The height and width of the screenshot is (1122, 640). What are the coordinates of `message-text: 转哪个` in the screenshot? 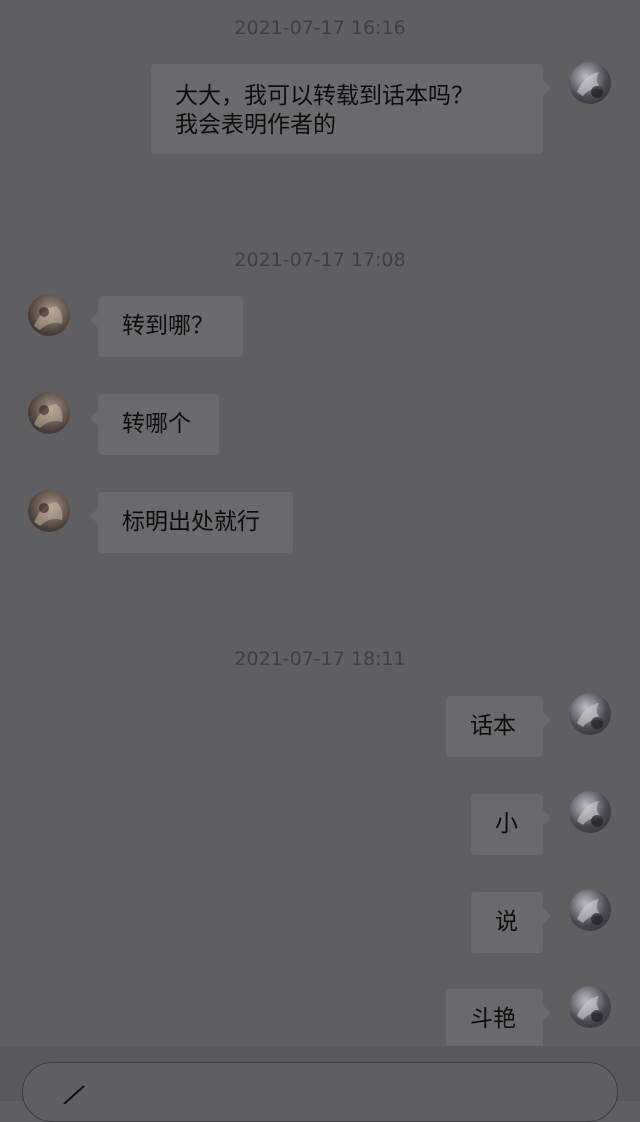 It's located at (156, 424).